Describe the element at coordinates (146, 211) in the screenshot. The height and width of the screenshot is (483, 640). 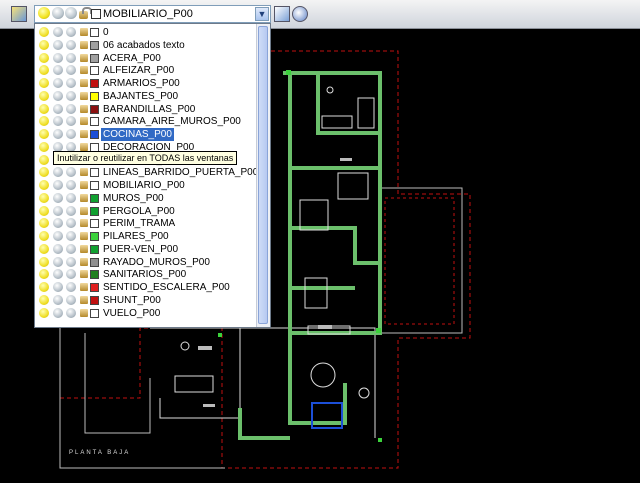
I see `layer-row: PERGOLA_P00` at that location.